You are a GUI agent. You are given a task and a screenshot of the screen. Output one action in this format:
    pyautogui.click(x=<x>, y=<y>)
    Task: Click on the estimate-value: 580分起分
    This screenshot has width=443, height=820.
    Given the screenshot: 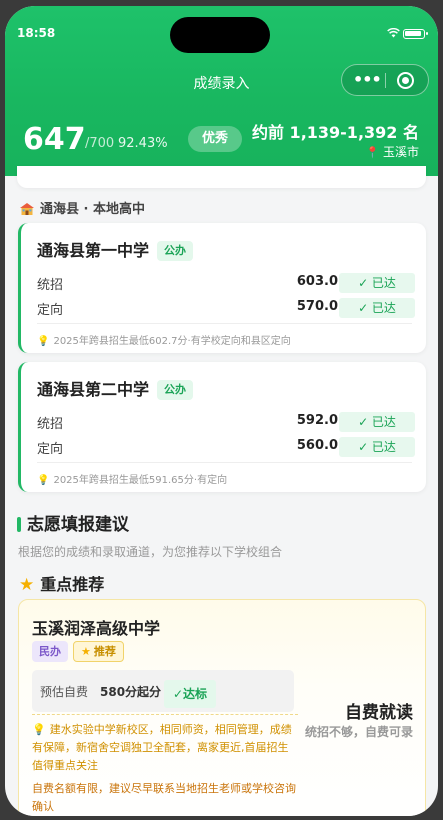 What is the action you would take?
    pyautogui.click(x=131, y=692)
    